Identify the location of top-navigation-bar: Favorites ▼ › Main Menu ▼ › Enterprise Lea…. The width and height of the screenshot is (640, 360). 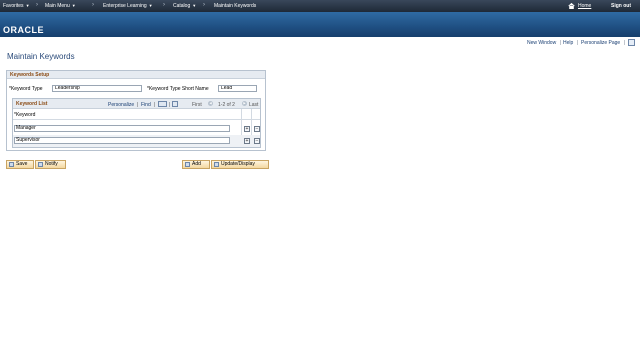
(320, 6).